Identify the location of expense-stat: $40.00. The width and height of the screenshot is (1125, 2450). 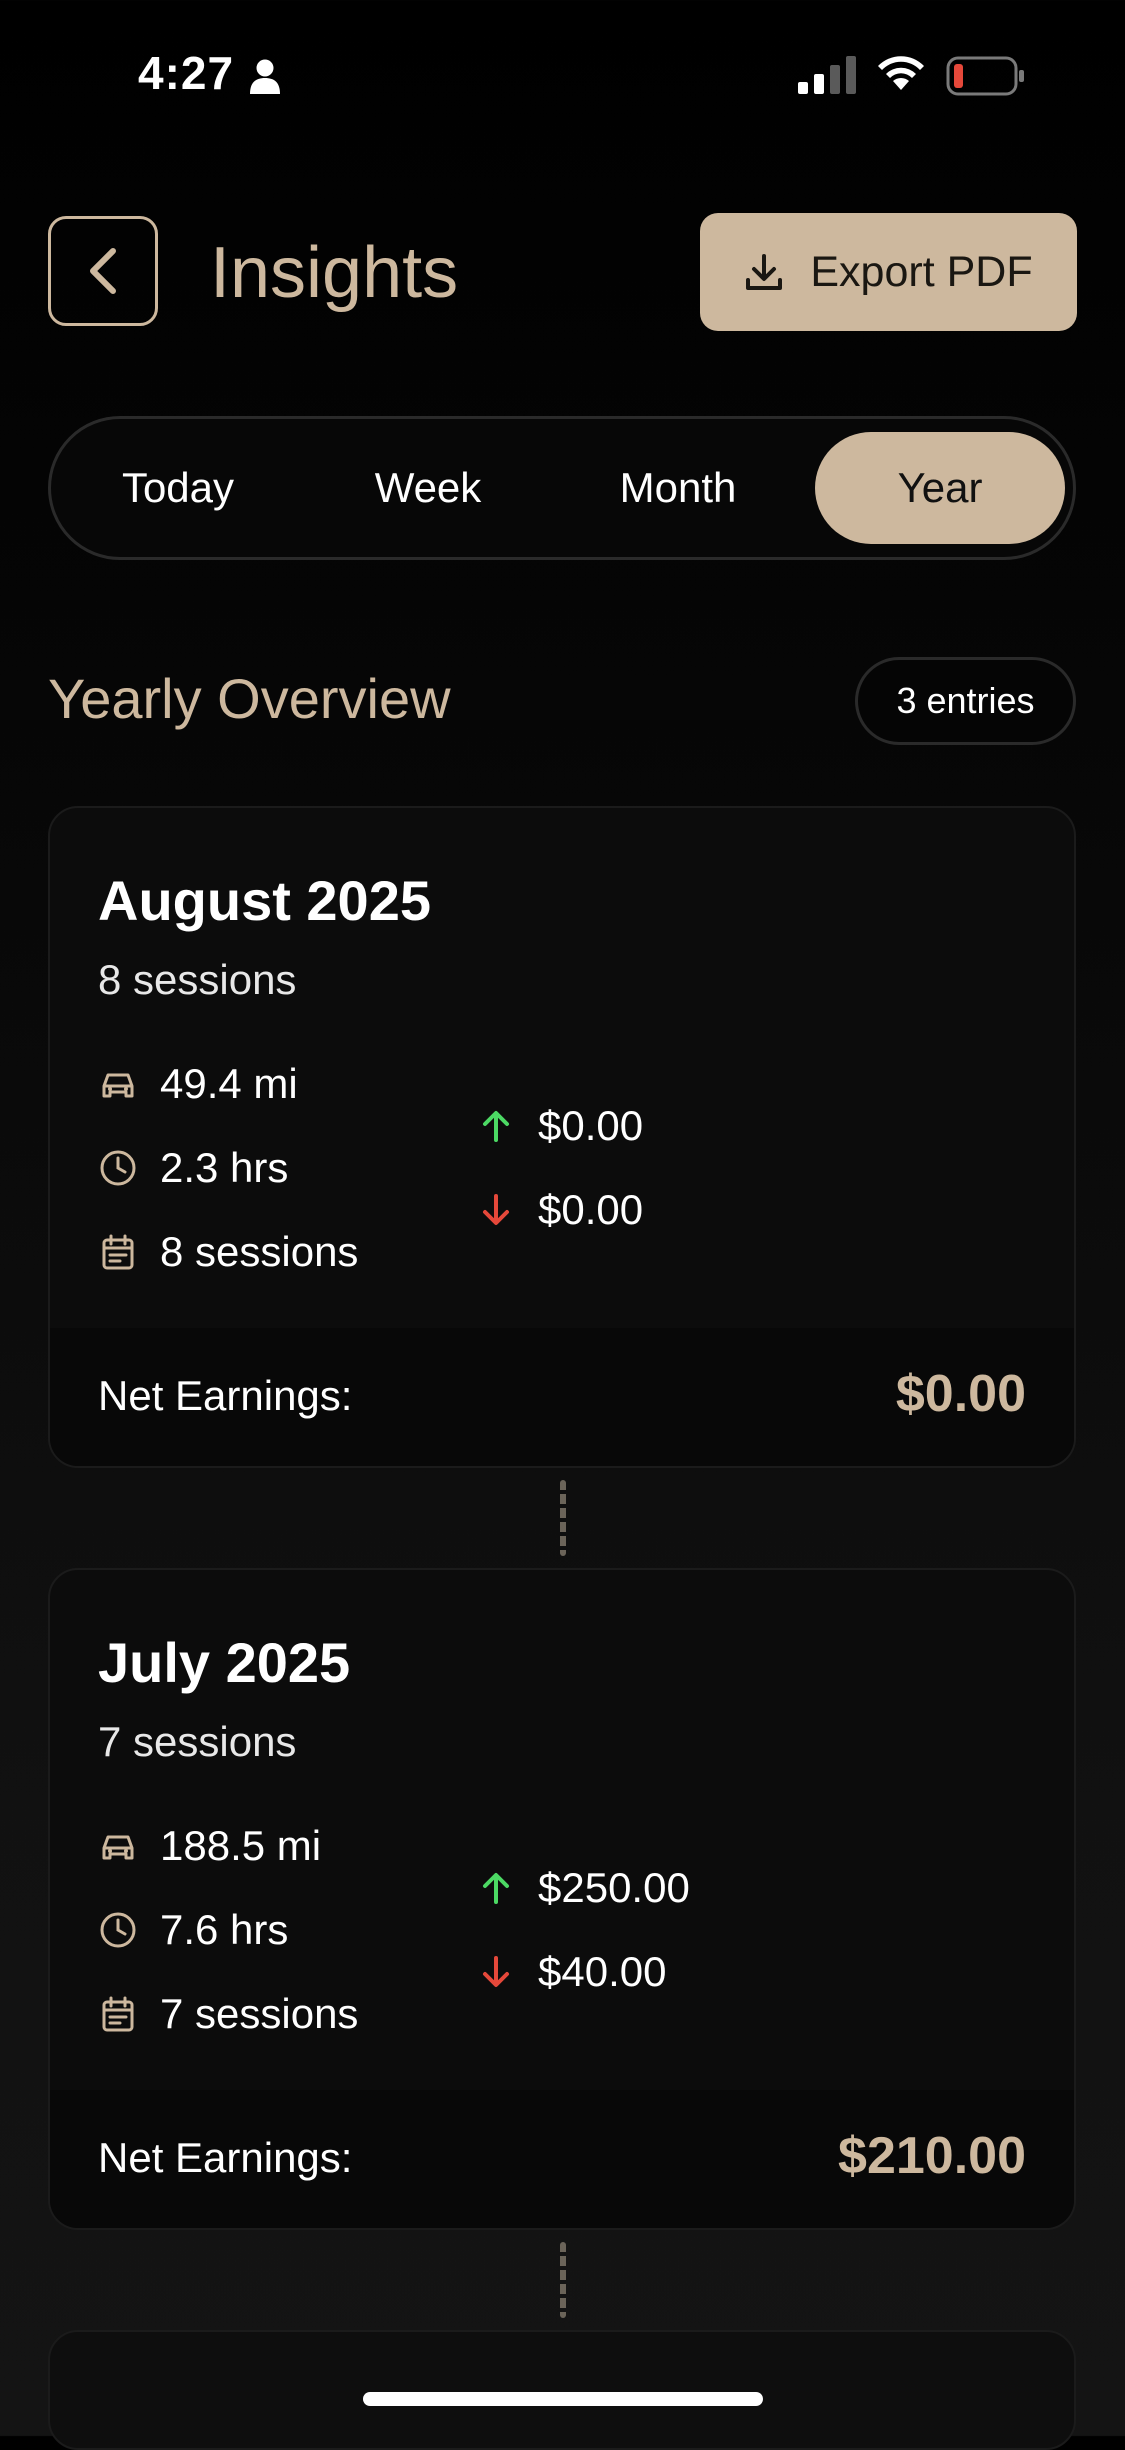
(571, 1972).